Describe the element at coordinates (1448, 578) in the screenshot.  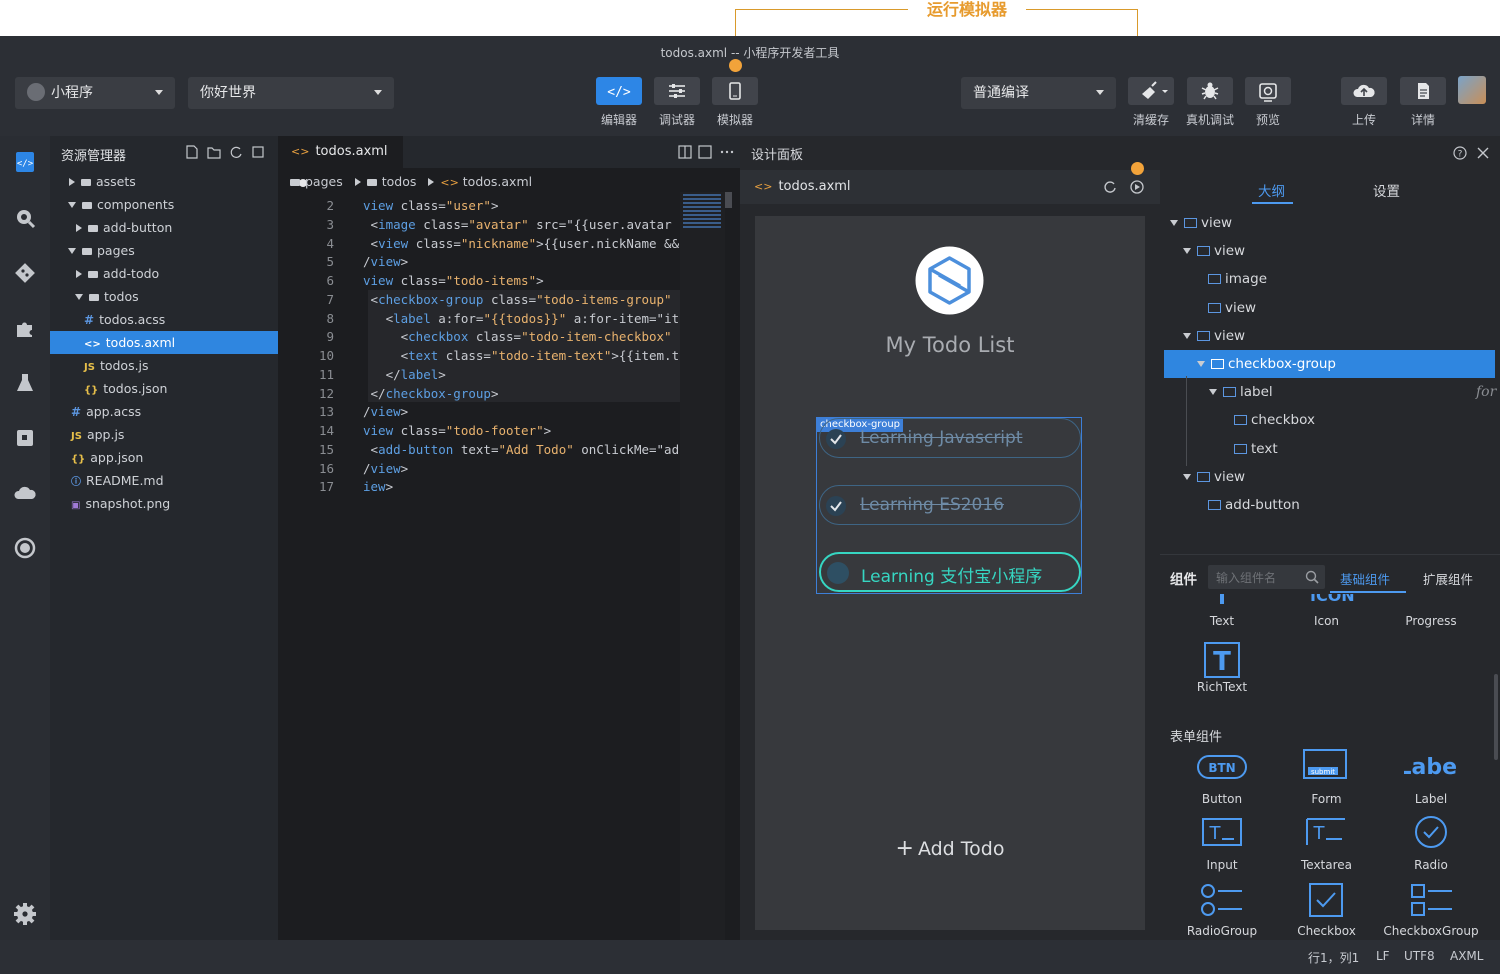
I see `tab-extended-components: 扩展组件` at that location.